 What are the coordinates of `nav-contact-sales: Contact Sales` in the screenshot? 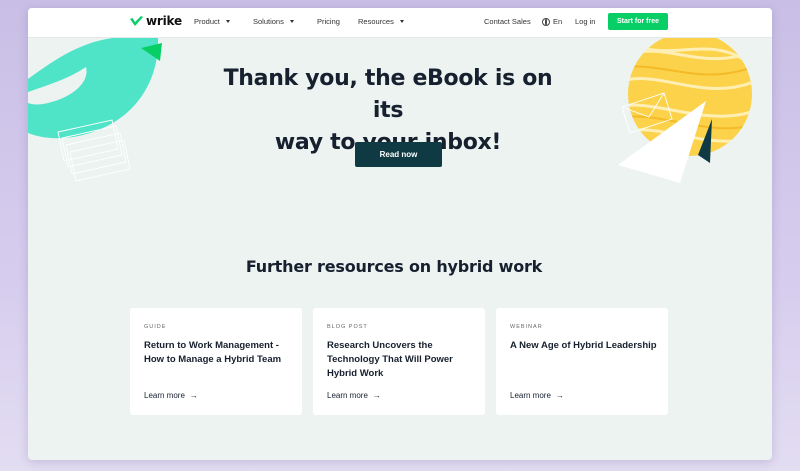 It's located at (507, 21).